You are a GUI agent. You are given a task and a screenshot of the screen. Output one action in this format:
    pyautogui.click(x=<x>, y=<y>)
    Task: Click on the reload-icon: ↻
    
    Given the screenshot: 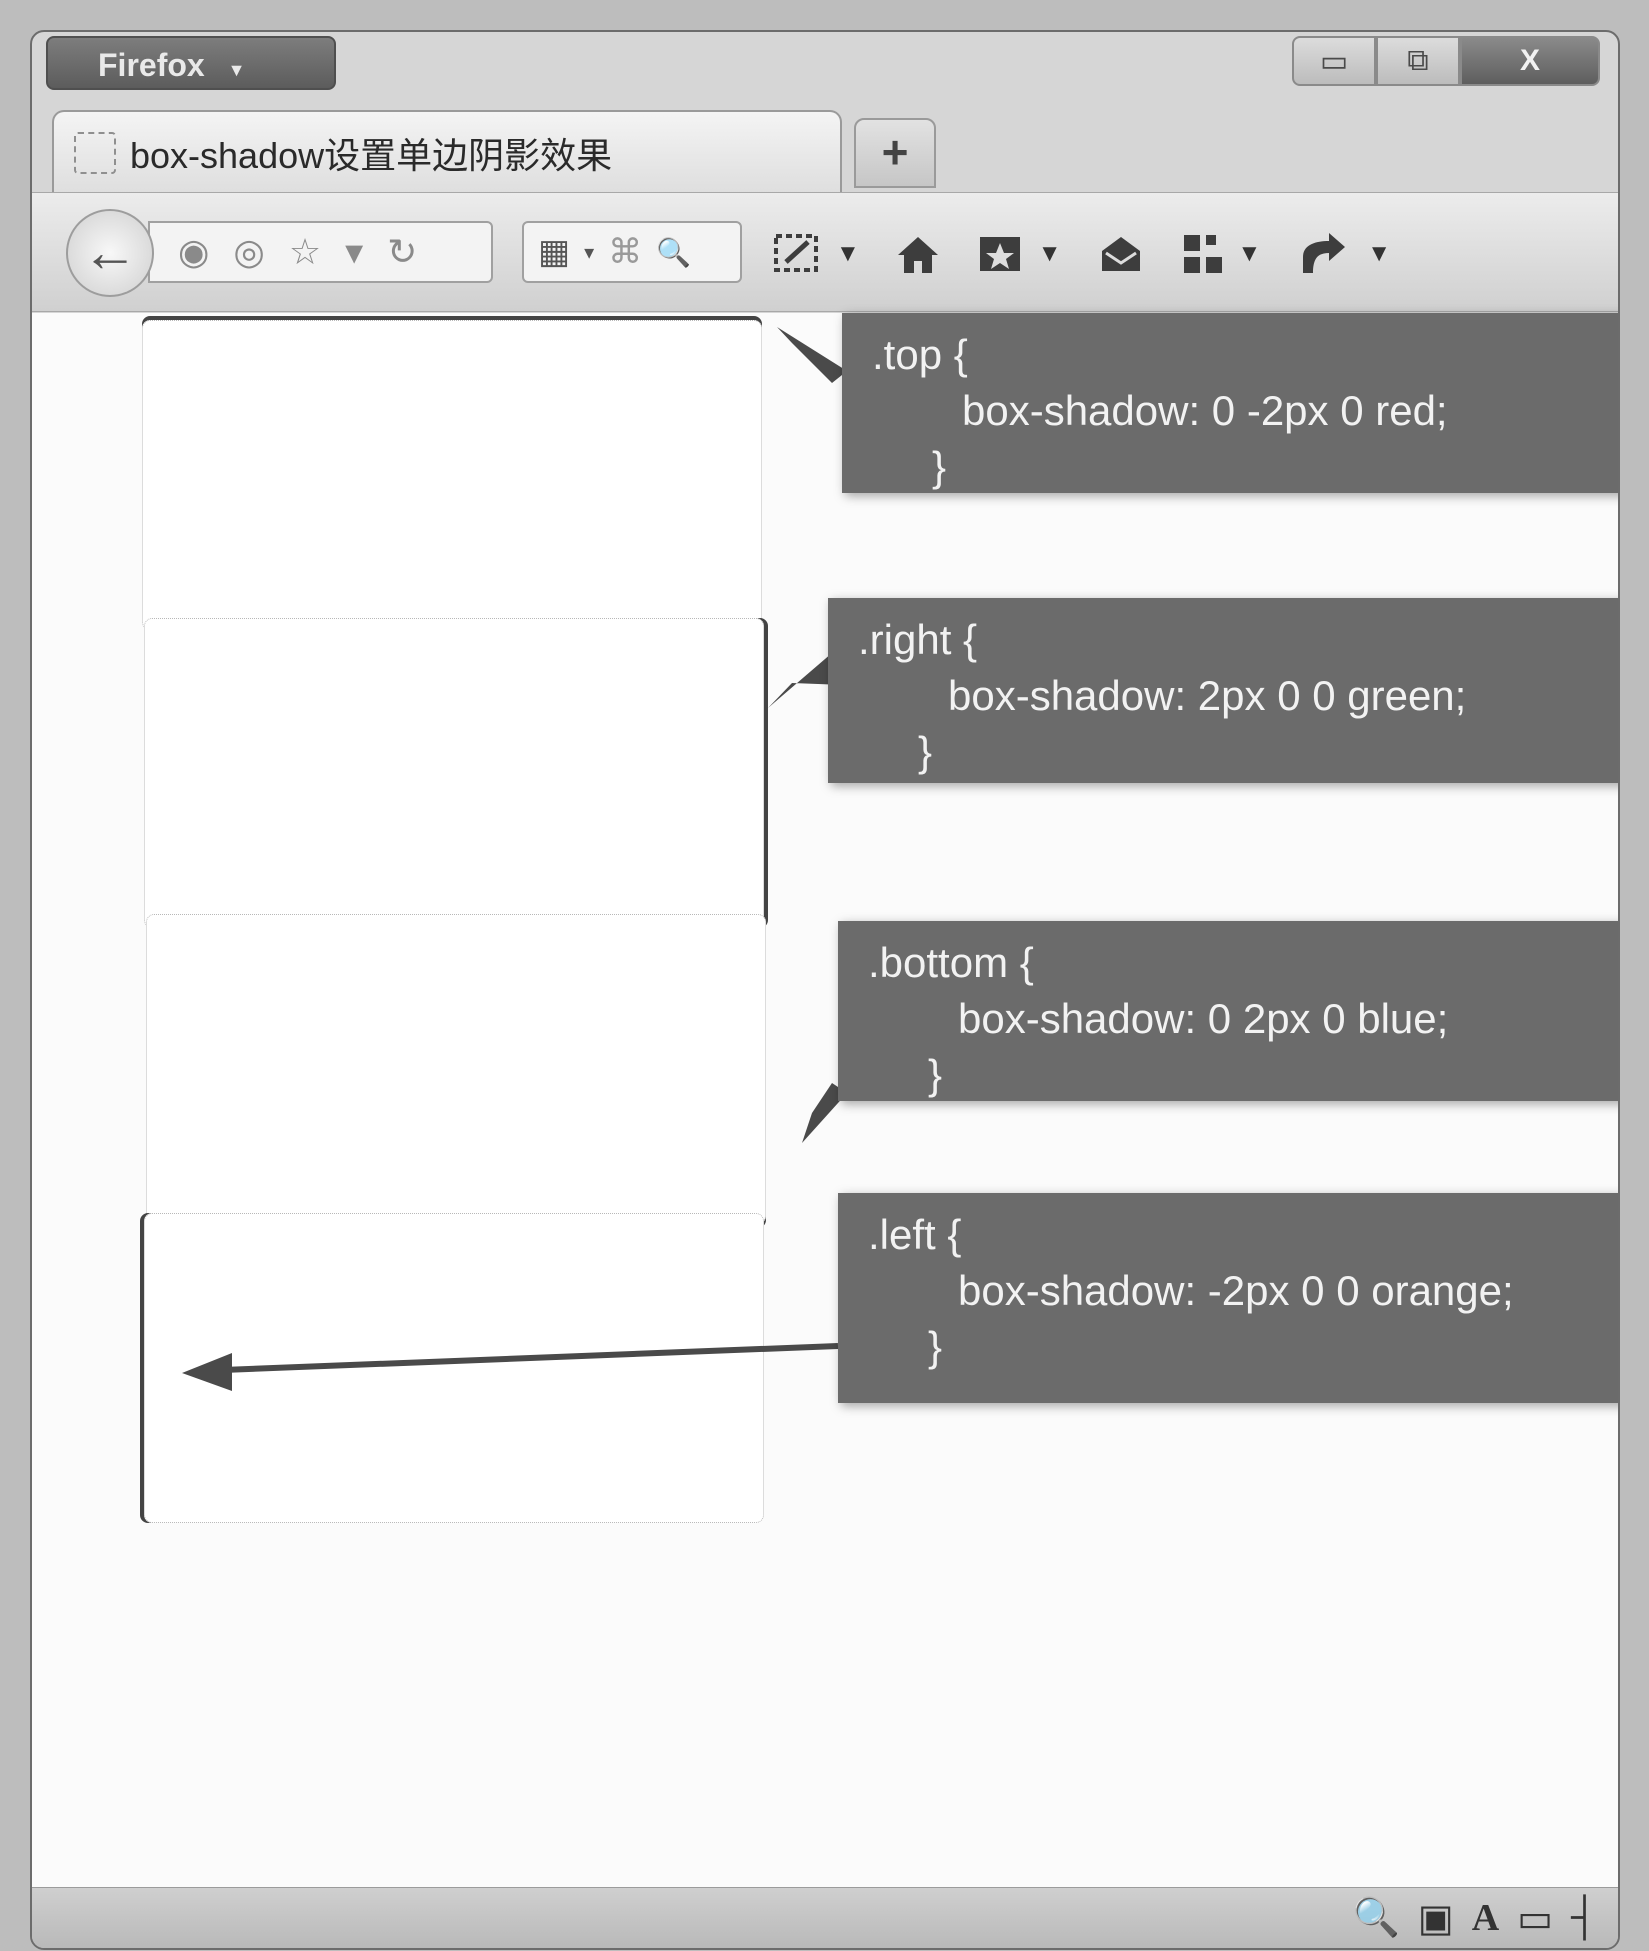 What is the action you would take?
    pyautogui.click(x=402, y=252)
    